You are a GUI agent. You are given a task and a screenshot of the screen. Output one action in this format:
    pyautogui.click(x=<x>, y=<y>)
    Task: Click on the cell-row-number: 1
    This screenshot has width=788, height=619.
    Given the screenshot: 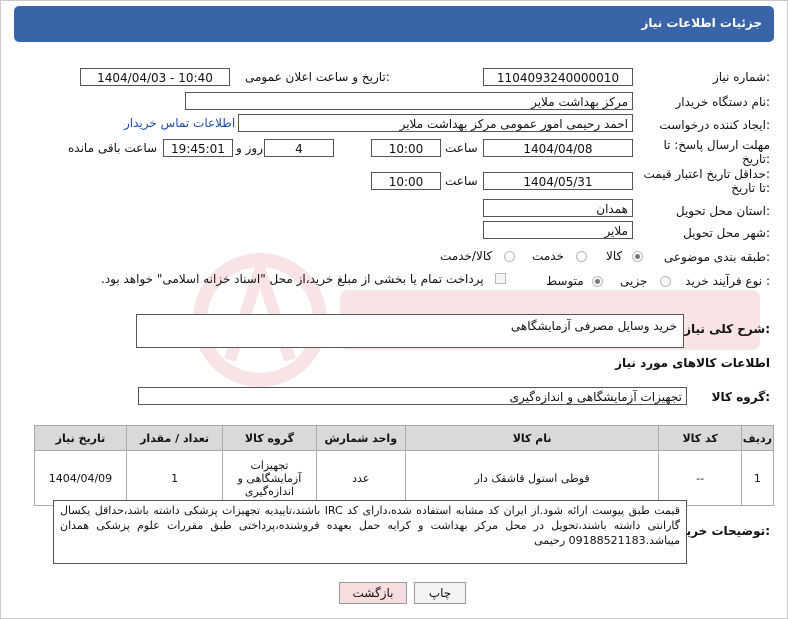 What is the action you would take?
    pyautogui.click(x=757, y=478)
    